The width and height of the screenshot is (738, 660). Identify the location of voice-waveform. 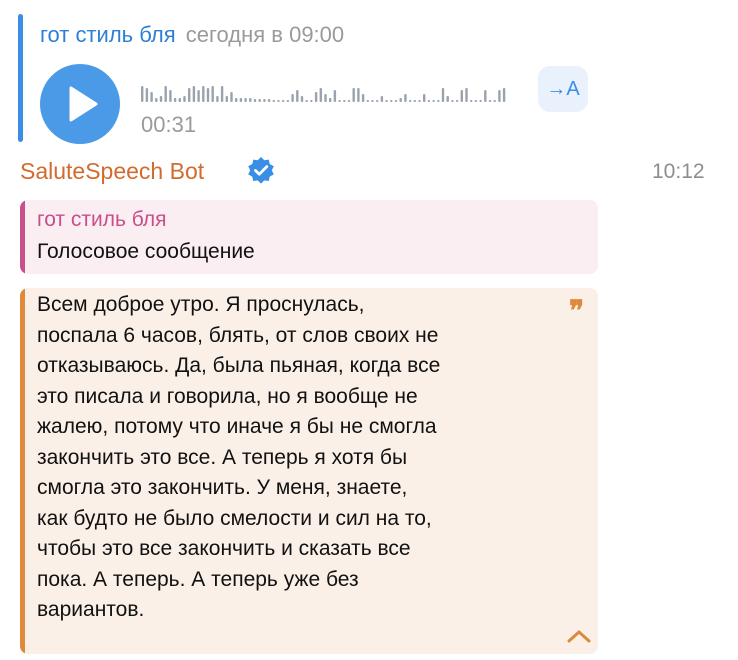
(327, 89).